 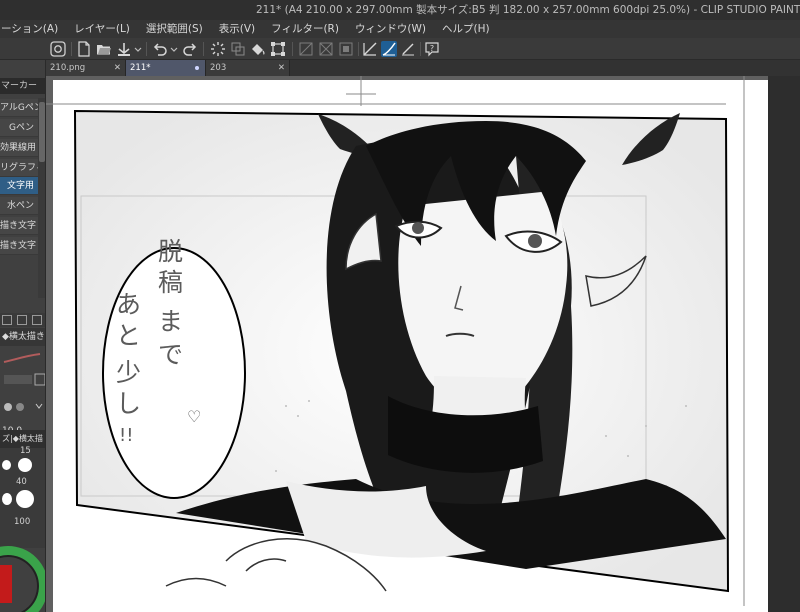 I want to click on dot-label: 15, so click(x=25, y=451).